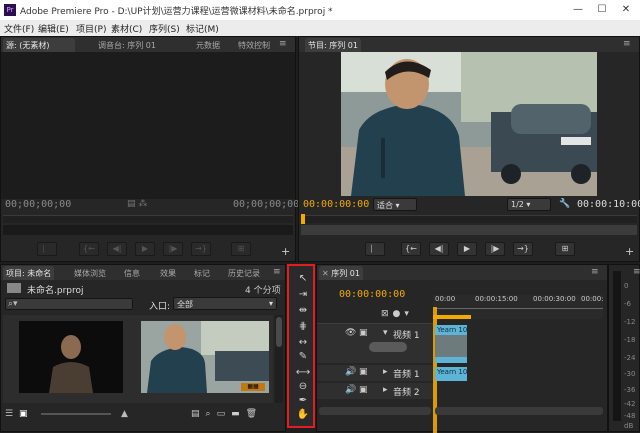  Describe the element at coordinates (205, 357) in the screenshot. I see `project-item-thumb-2: ▦▦` at that location.